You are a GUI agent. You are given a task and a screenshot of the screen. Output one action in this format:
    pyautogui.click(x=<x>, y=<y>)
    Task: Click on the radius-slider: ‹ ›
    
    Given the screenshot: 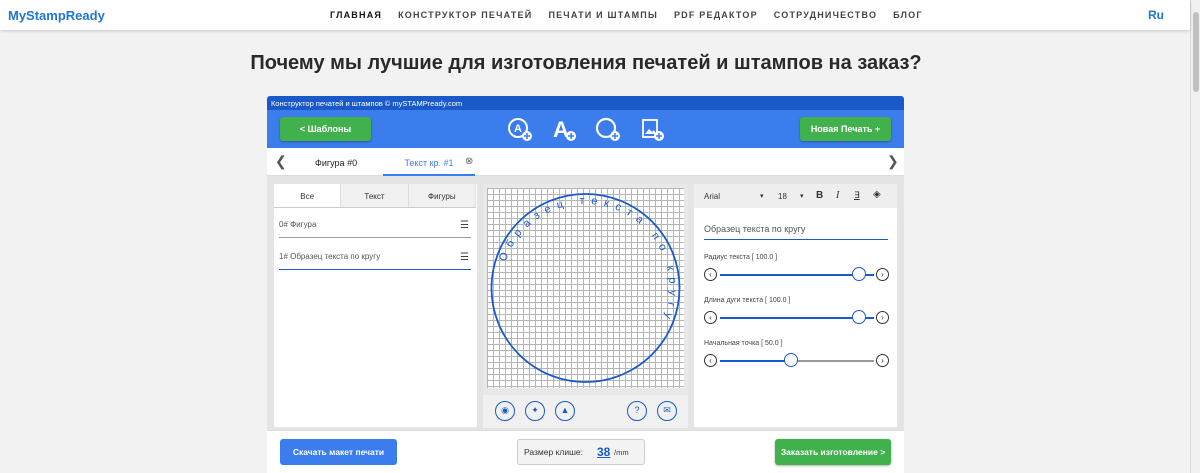 What is the action you would take?
    pyautogui.click(x=797, y=274)
    